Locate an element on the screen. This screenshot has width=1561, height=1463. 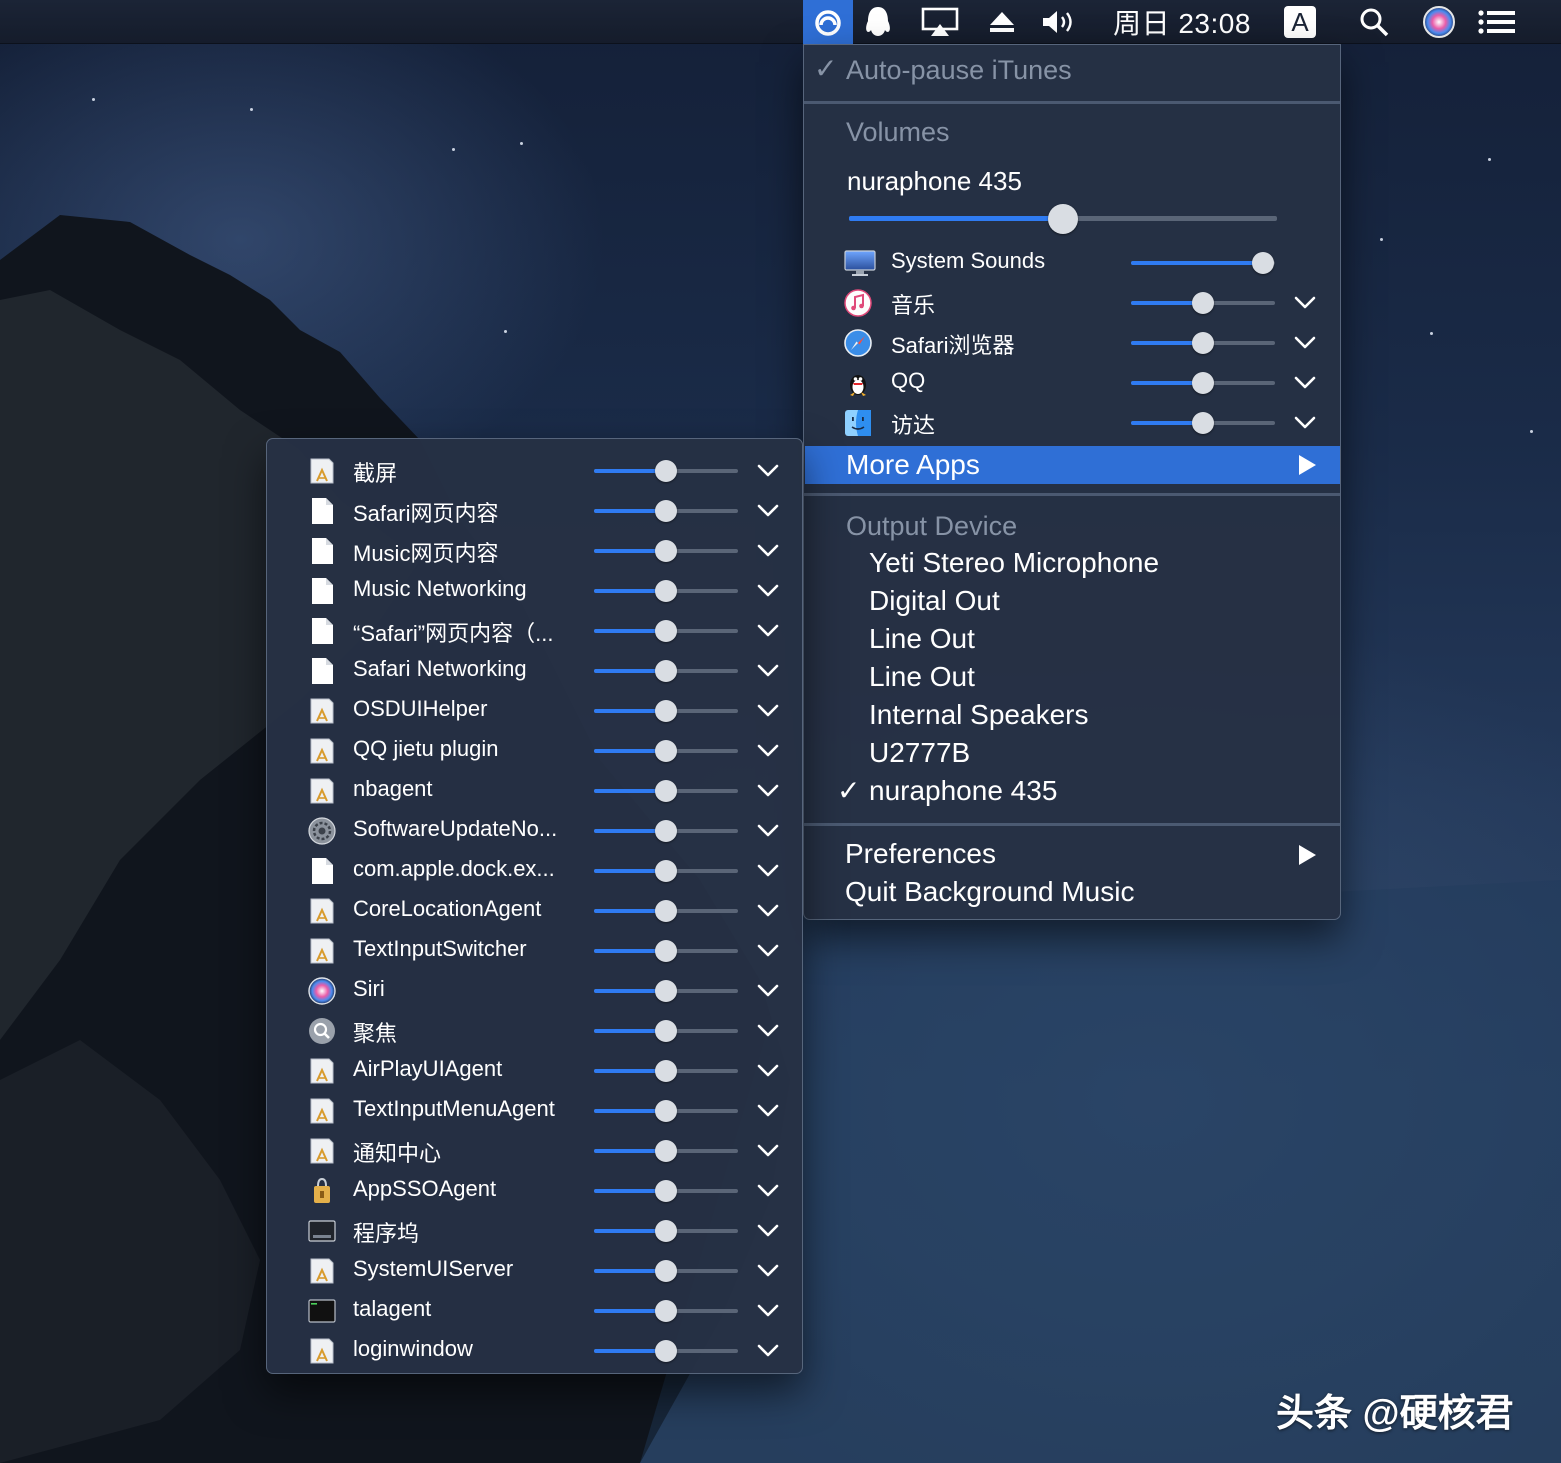
eject-icon is located at coordinates (1002, 22).